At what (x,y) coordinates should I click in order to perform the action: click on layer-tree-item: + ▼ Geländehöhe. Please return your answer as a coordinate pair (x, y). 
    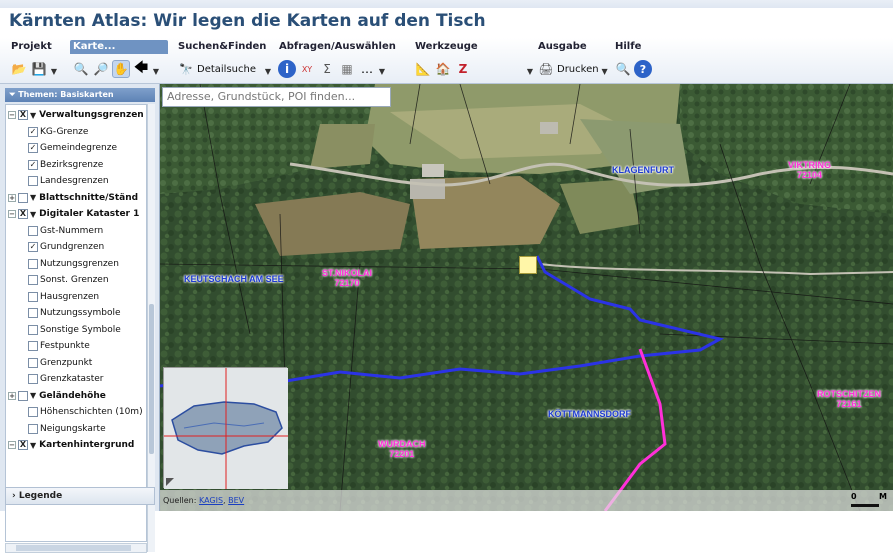
    Looking at the image, I should click on (57, 396).